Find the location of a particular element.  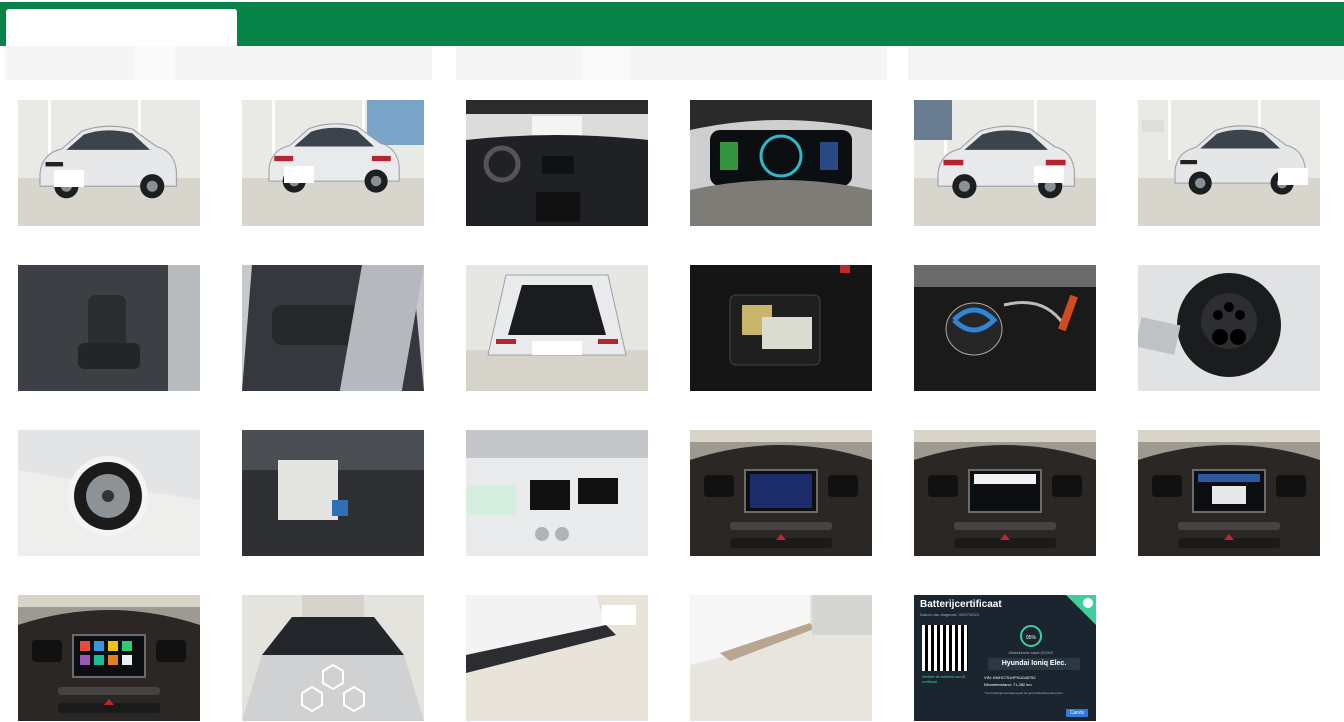

photo-thumbnail-label-sticker is located at coordinates (557, 493).